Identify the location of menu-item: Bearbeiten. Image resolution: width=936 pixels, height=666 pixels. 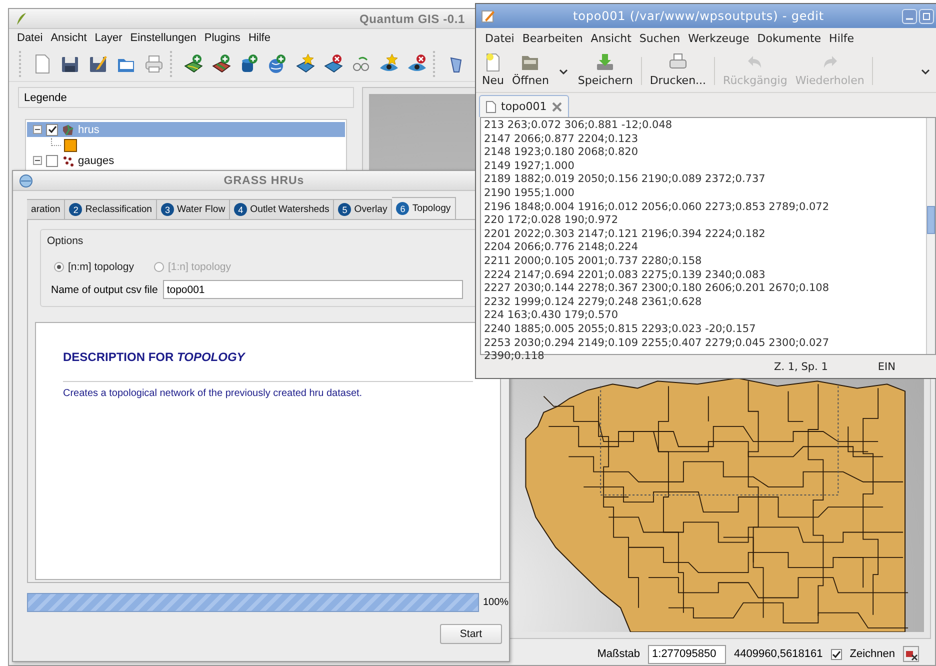
(552, 38).